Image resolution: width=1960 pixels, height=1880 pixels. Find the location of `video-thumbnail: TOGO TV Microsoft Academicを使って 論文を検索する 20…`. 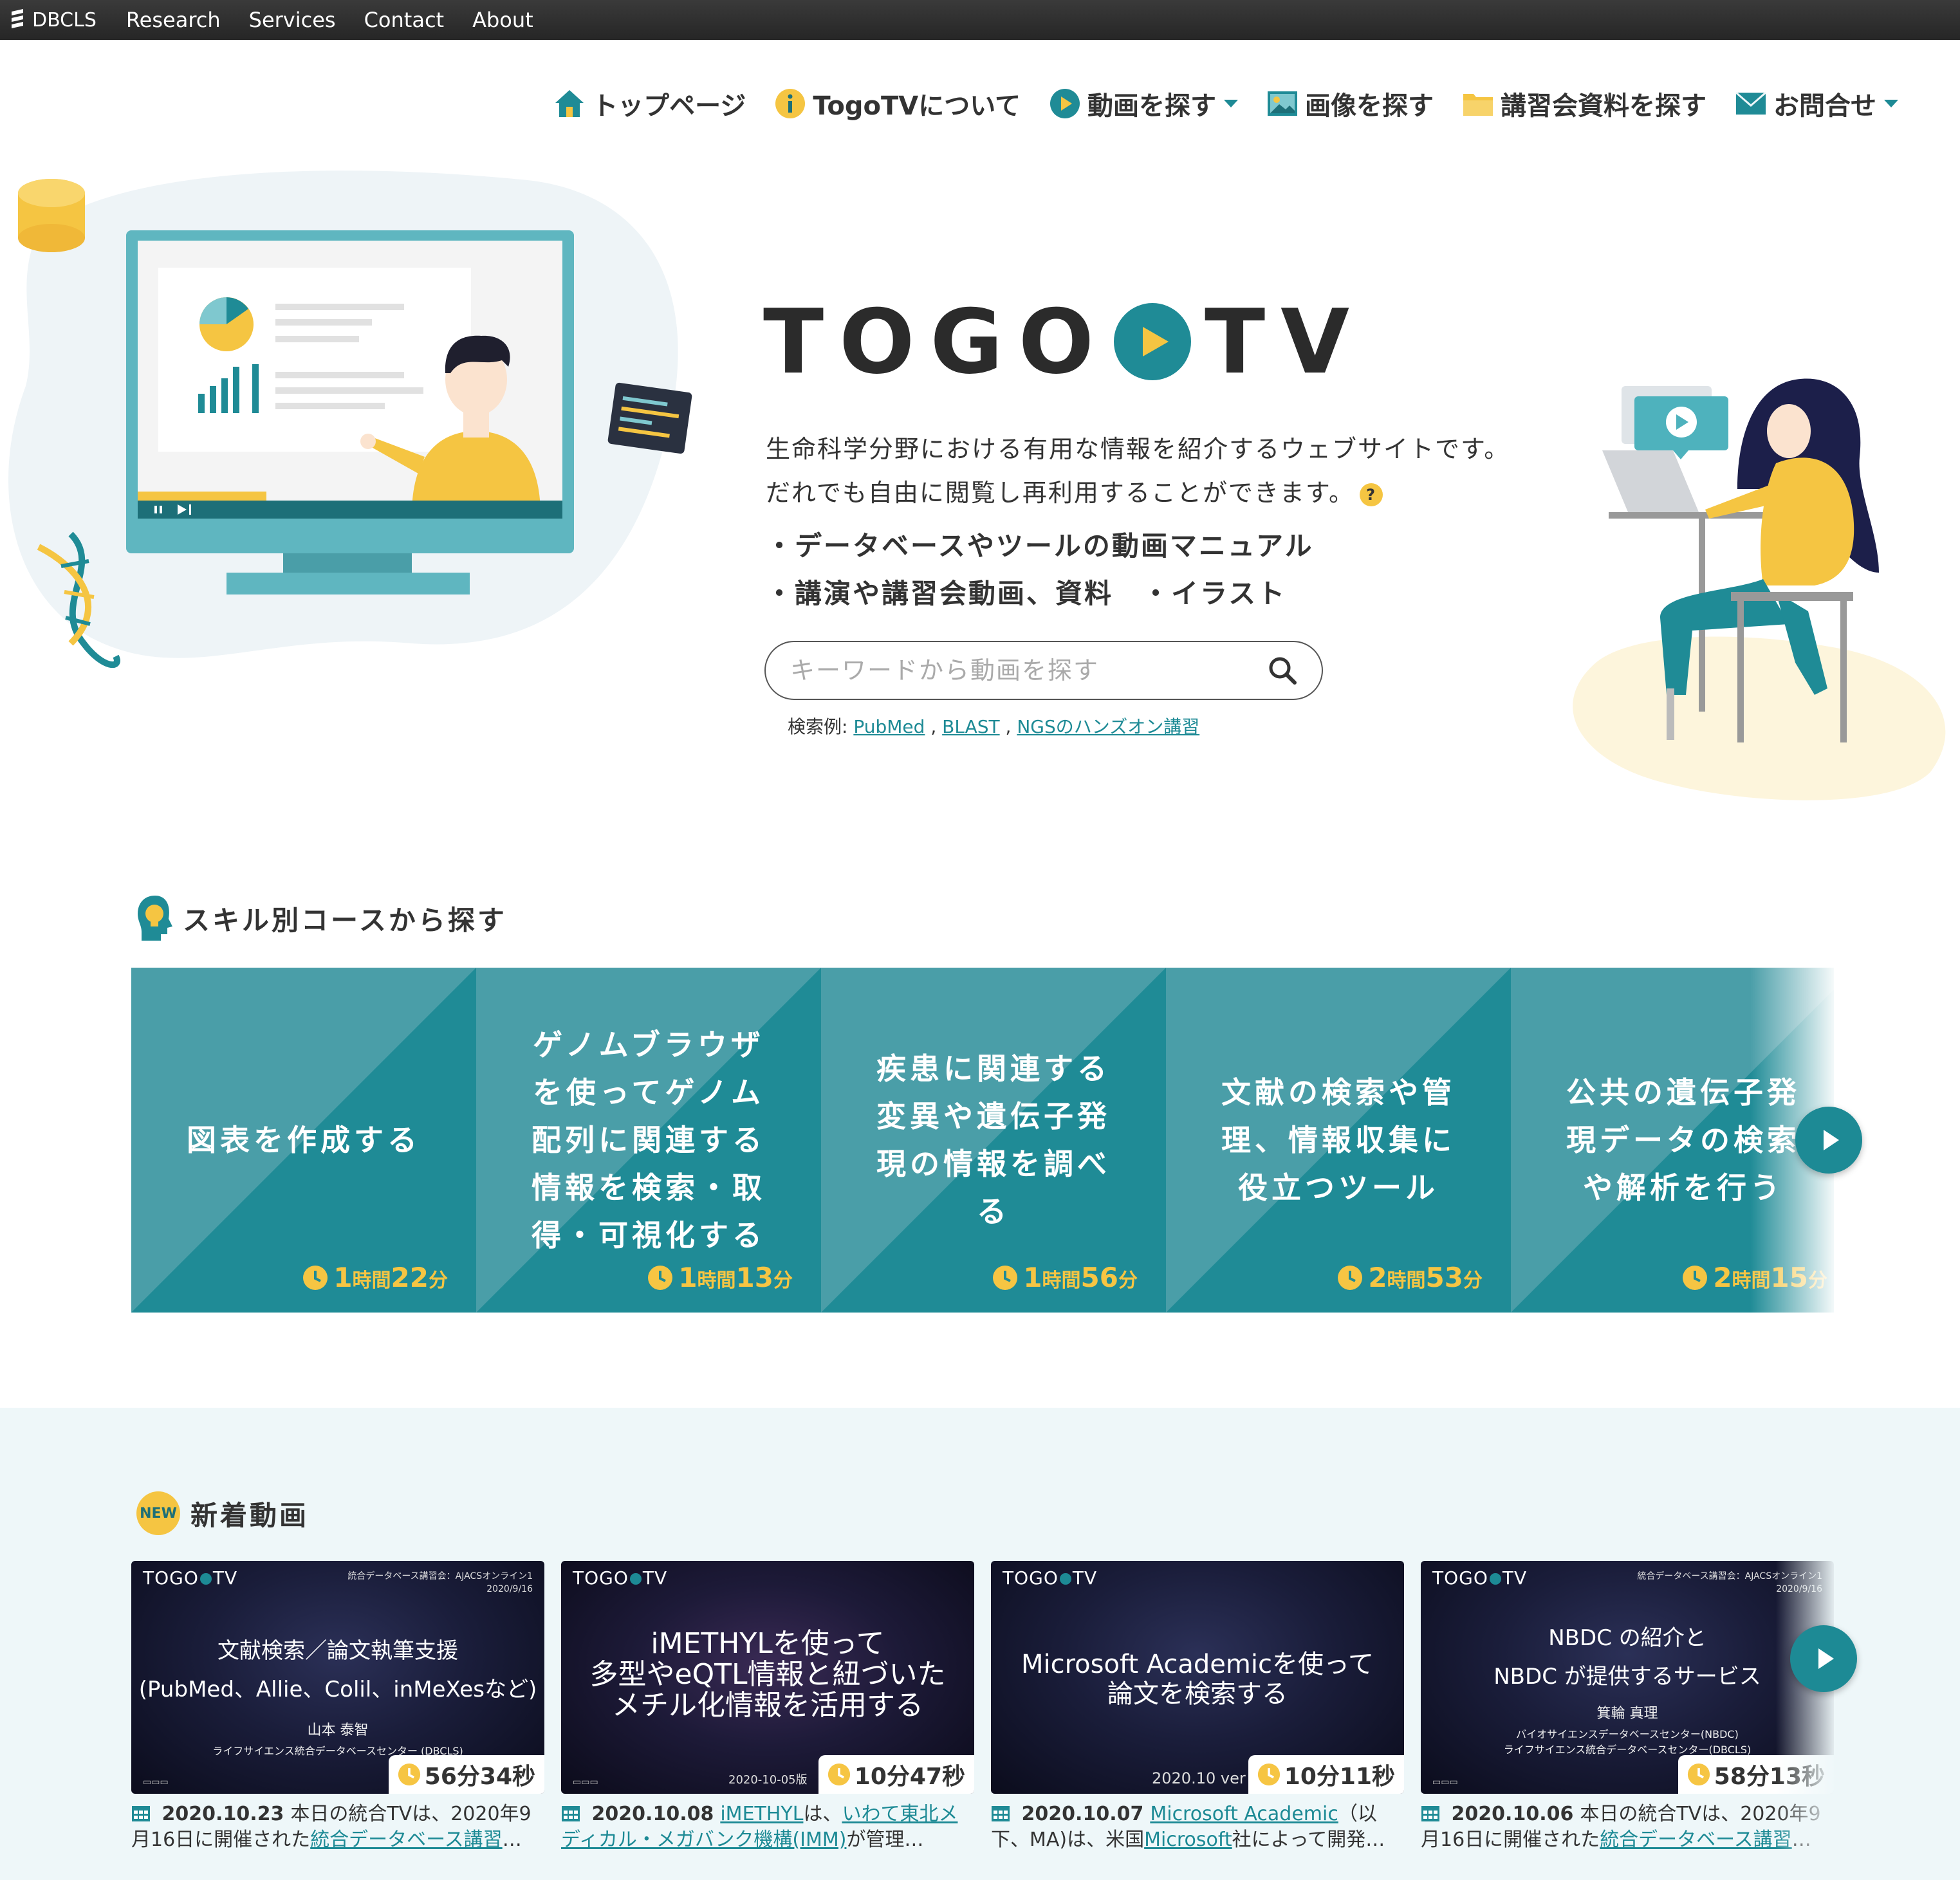

video-thumbnail: TOGO TV Microsoft Academicを使って 論文を検索する 20… is located at coordinates (1197, 1677).